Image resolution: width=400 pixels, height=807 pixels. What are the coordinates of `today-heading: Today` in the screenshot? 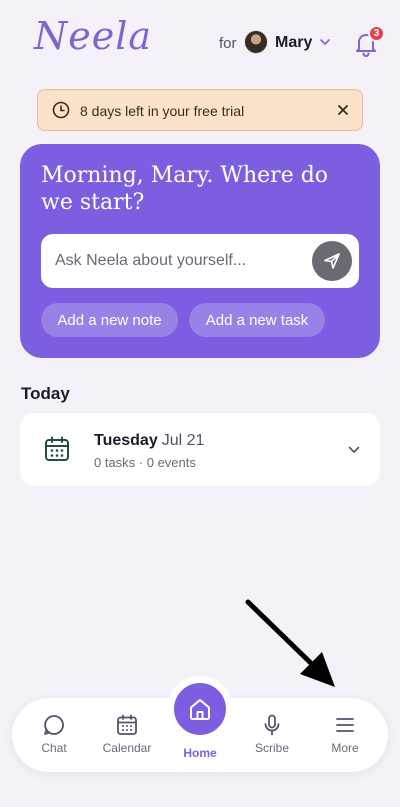 It's located at (45, 393).